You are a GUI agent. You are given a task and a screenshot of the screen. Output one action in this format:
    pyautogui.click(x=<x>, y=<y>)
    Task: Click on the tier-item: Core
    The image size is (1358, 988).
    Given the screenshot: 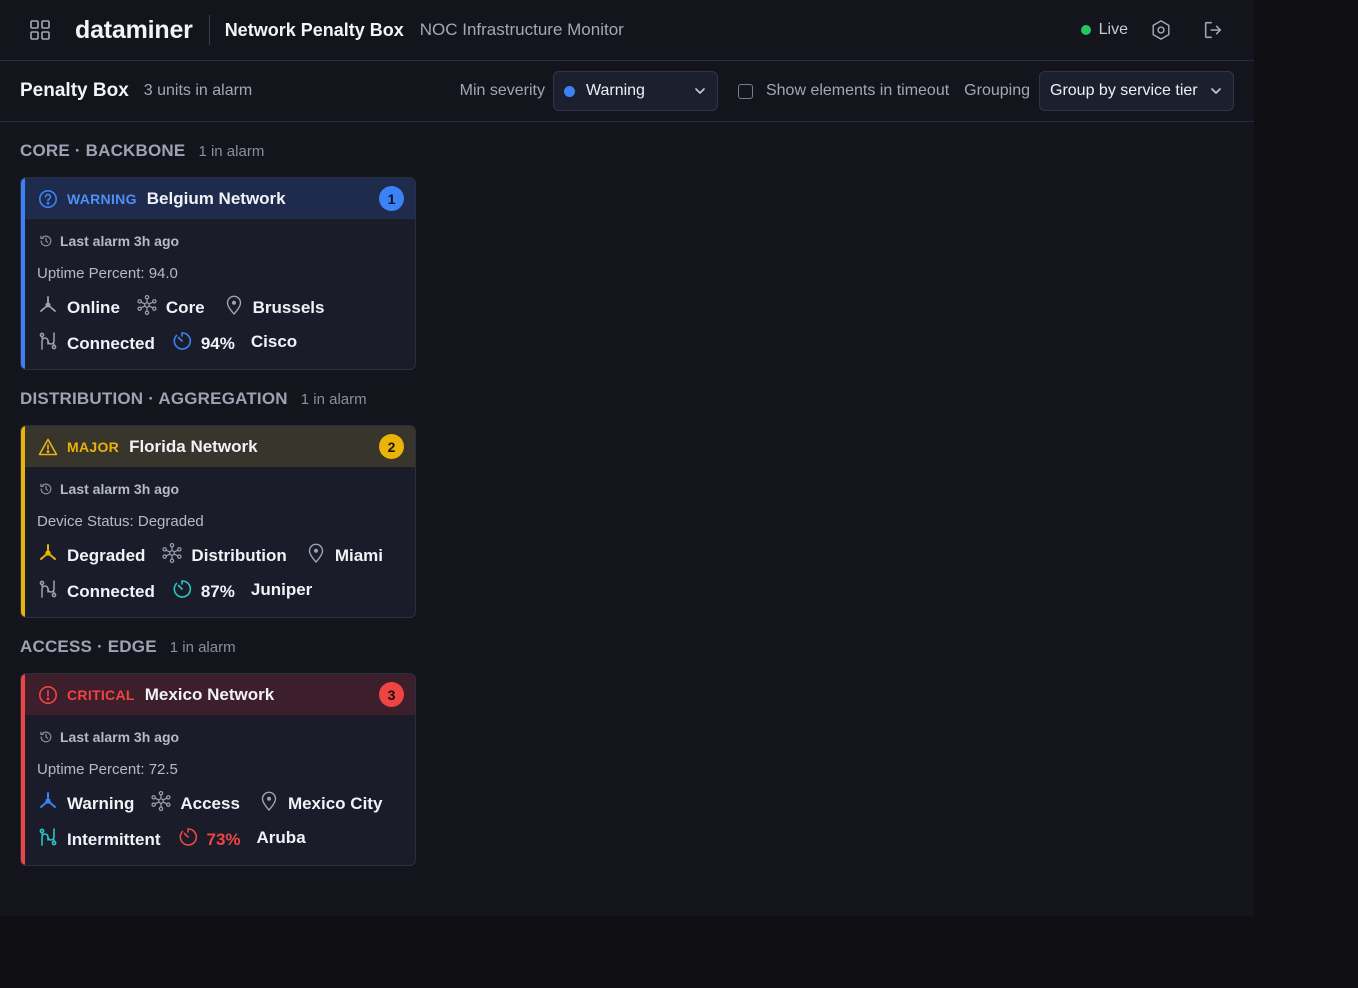 What is the action you would take?
    pyautogui.click(x=170, y=306)
    